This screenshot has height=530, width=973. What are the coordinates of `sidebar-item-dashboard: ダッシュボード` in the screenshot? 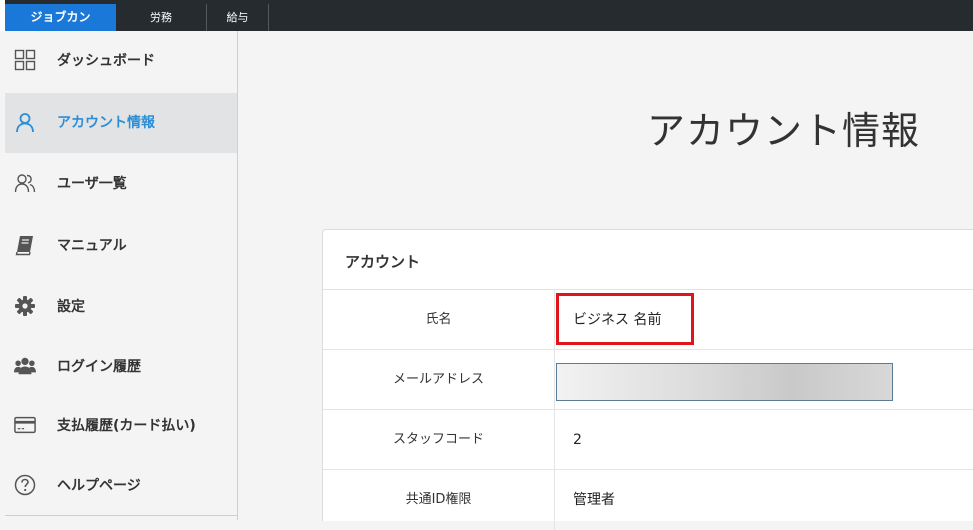 It's located at (121, 61).